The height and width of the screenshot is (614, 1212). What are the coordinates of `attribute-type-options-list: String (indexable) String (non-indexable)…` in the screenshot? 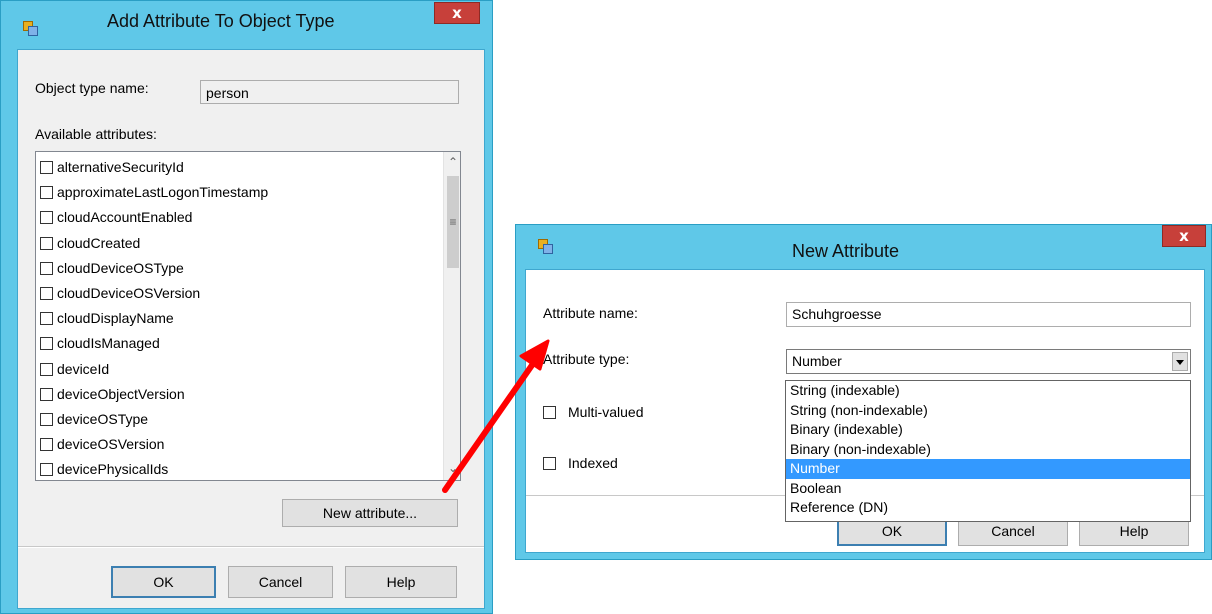 It's located at (988, 451).